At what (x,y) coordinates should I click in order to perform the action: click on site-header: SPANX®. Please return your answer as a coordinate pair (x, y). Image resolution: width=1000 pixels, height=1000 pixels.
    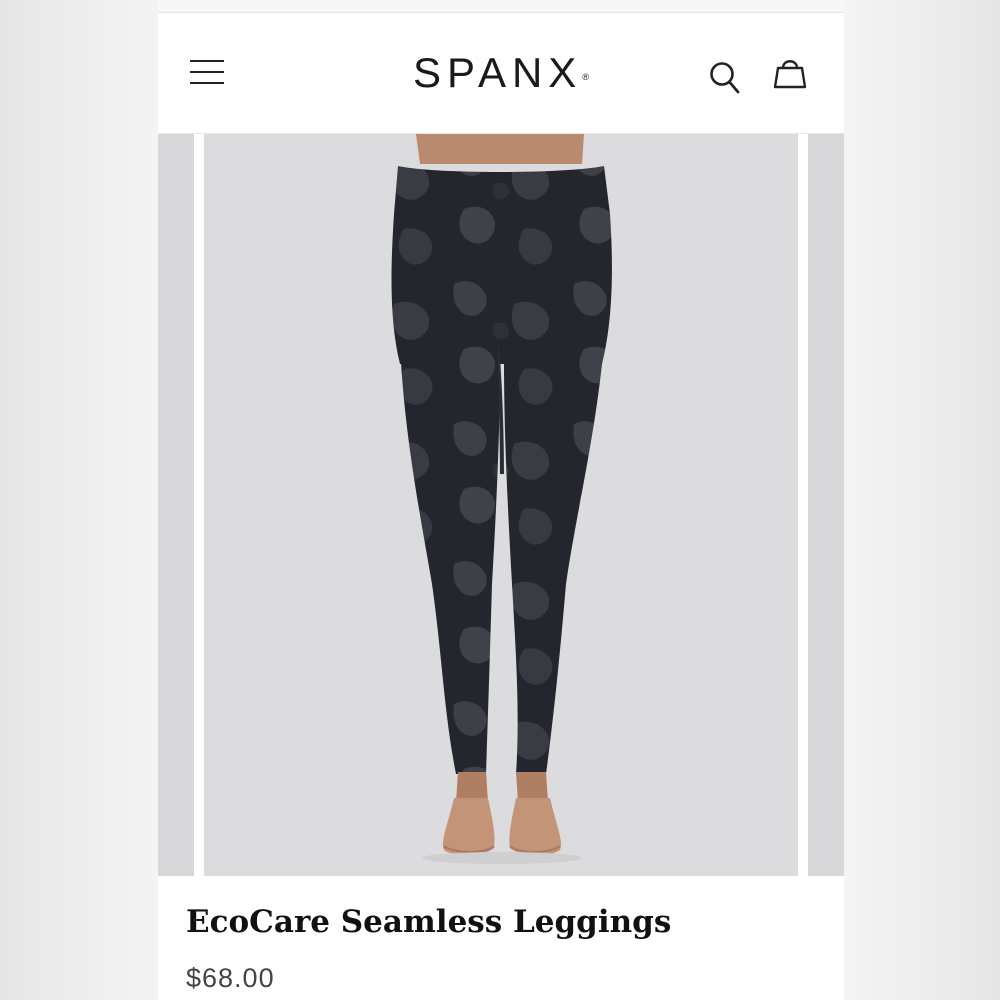
    Looking at the image, I should click on (501, 73).